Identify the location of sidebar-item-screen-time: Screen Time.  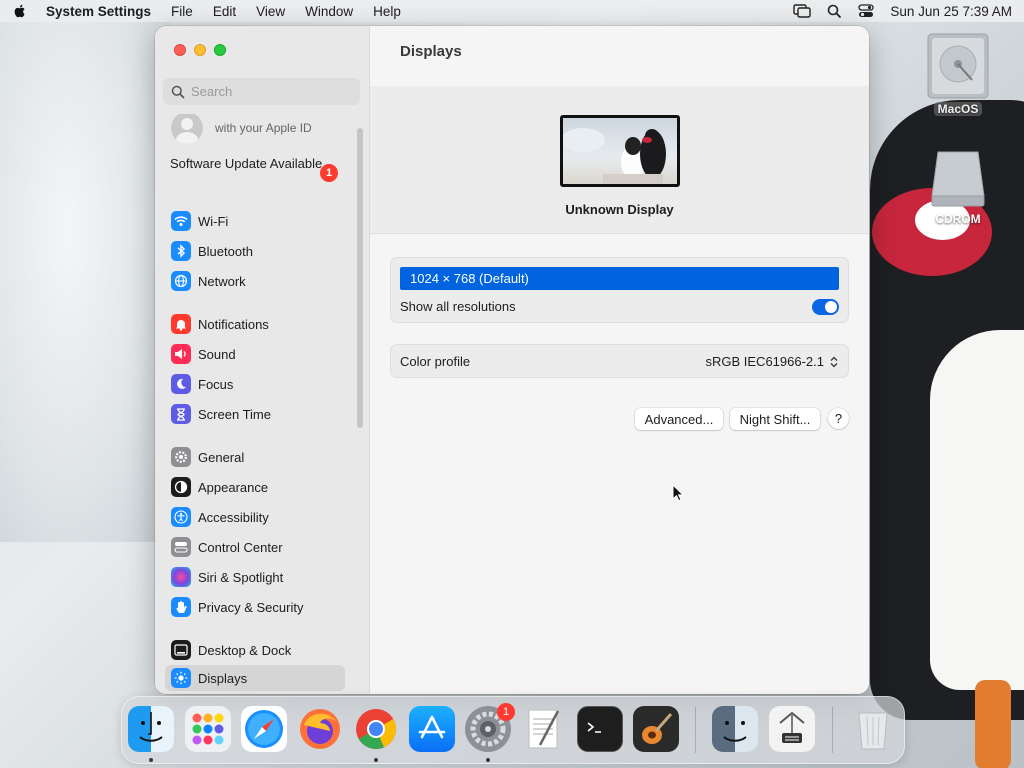
(257, 414).